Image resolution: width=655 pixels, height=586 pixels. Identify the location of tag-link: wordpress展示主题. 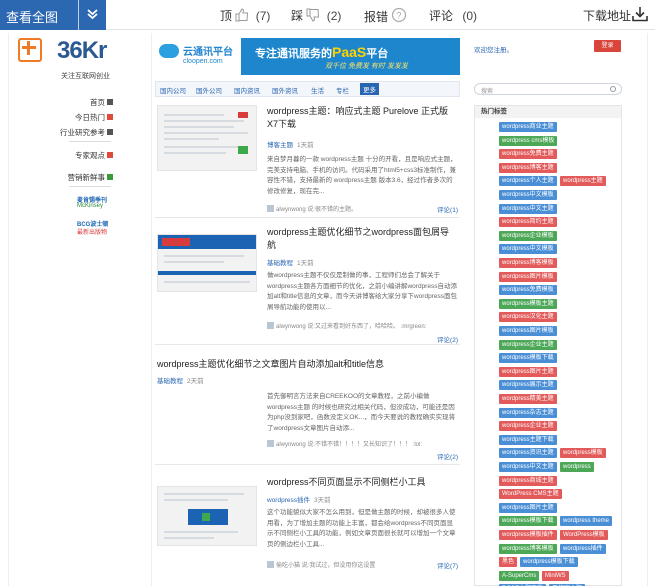
(528, 385).